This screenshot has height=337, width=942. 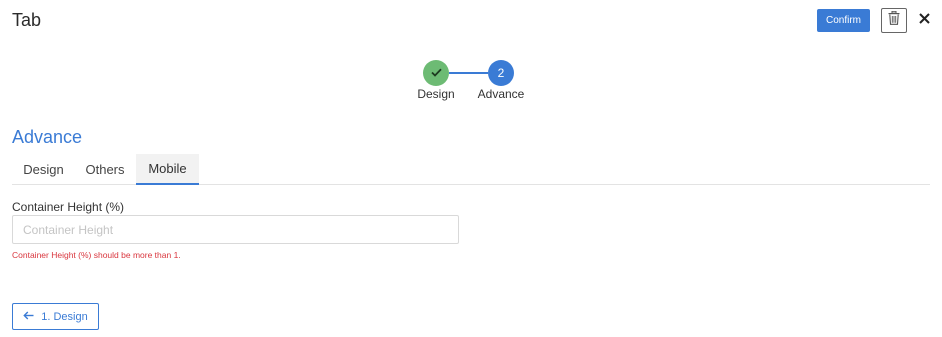 What do you see at coordinates (501, 94) in the screenshot?
I see `step-2-label: Advance` at bounding box center [501, 94].